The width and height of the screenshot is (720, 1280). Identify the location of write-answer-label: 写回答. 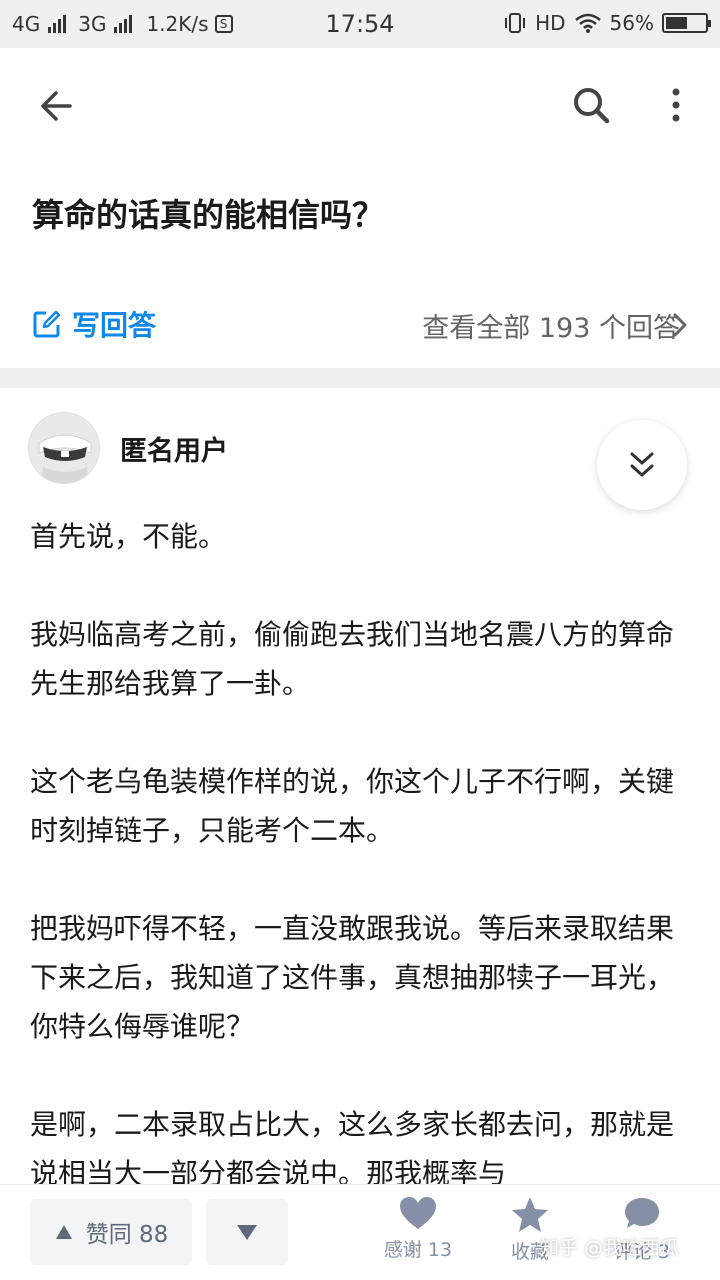
(114, 325).